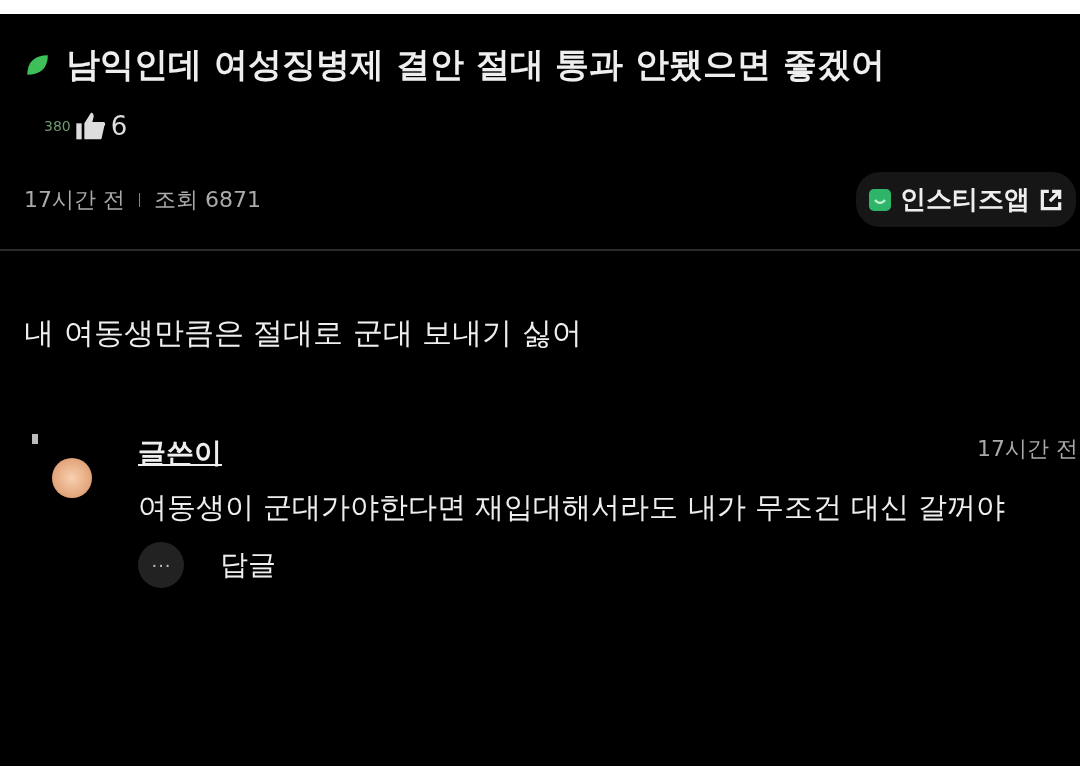 This screenshot has height=777, width=1080. Describe the element at coordinates (37, 65) in the screenshot. I see `leaf-icon` at that location.